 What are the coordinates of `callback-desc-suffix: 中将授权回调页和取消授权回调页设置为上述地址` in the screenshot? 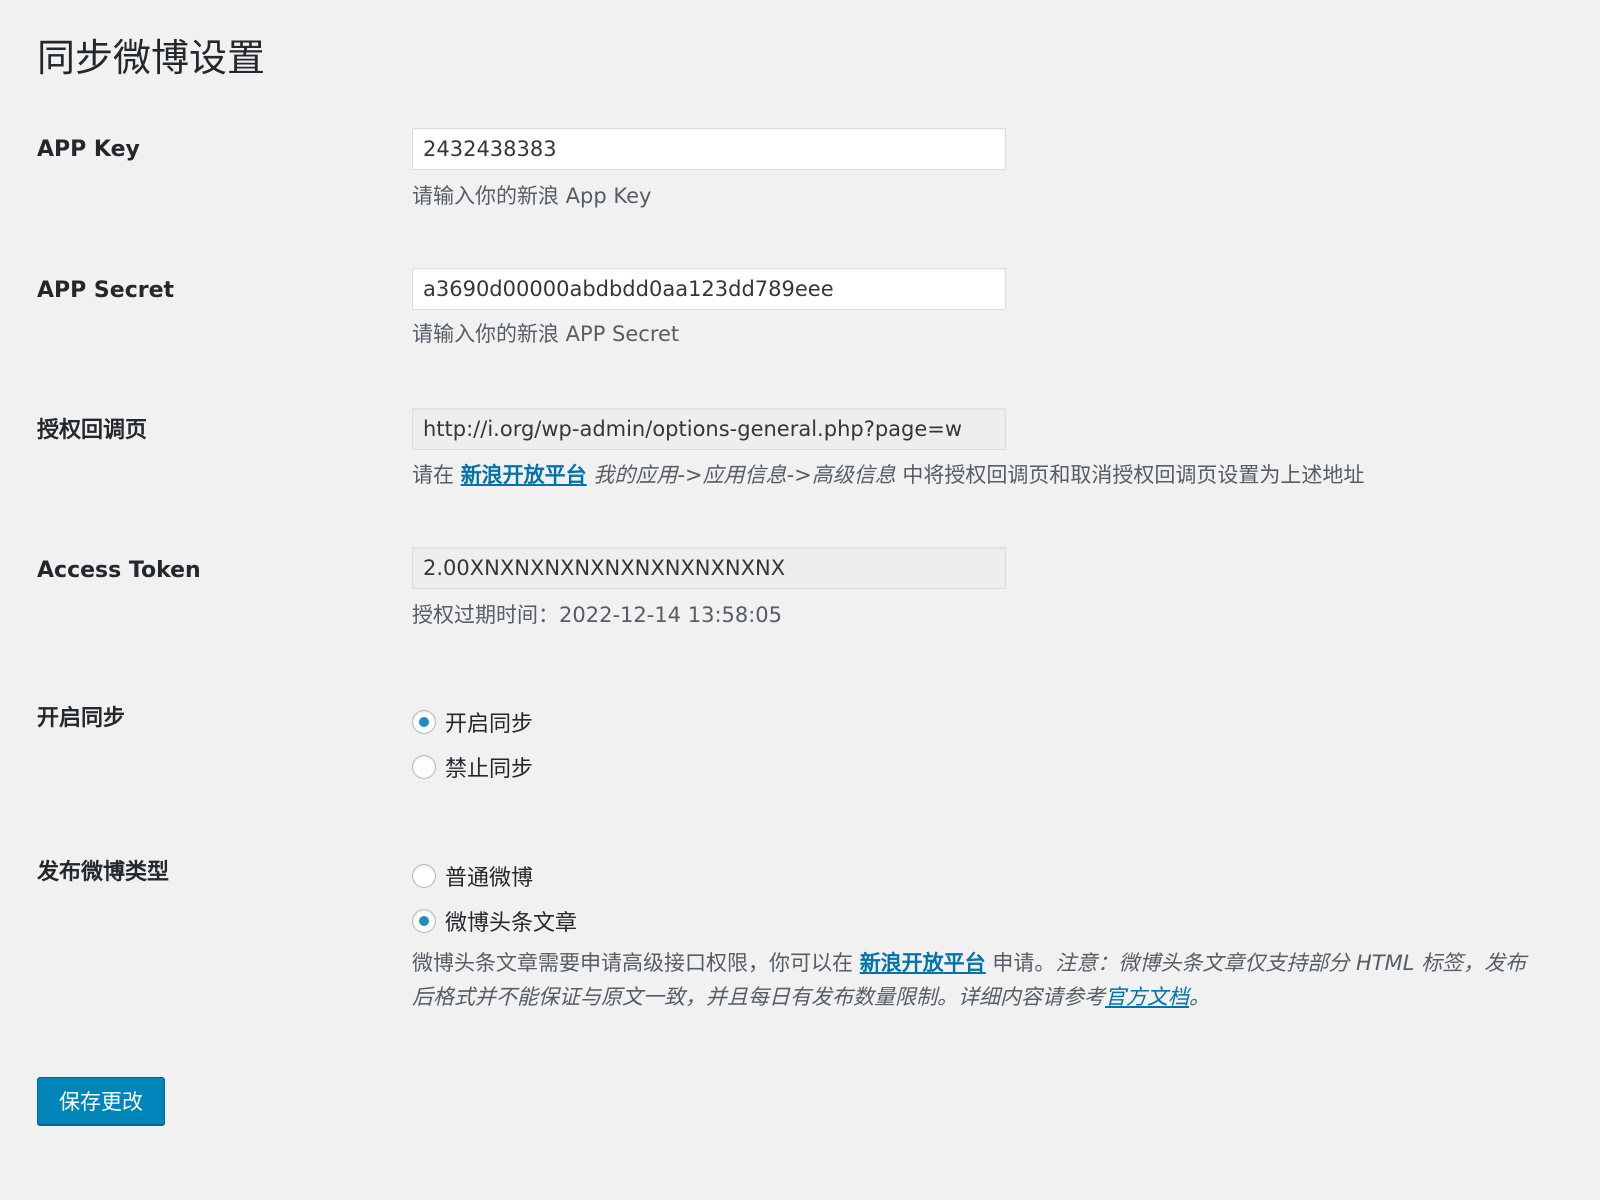 It's located at (1130, 475).